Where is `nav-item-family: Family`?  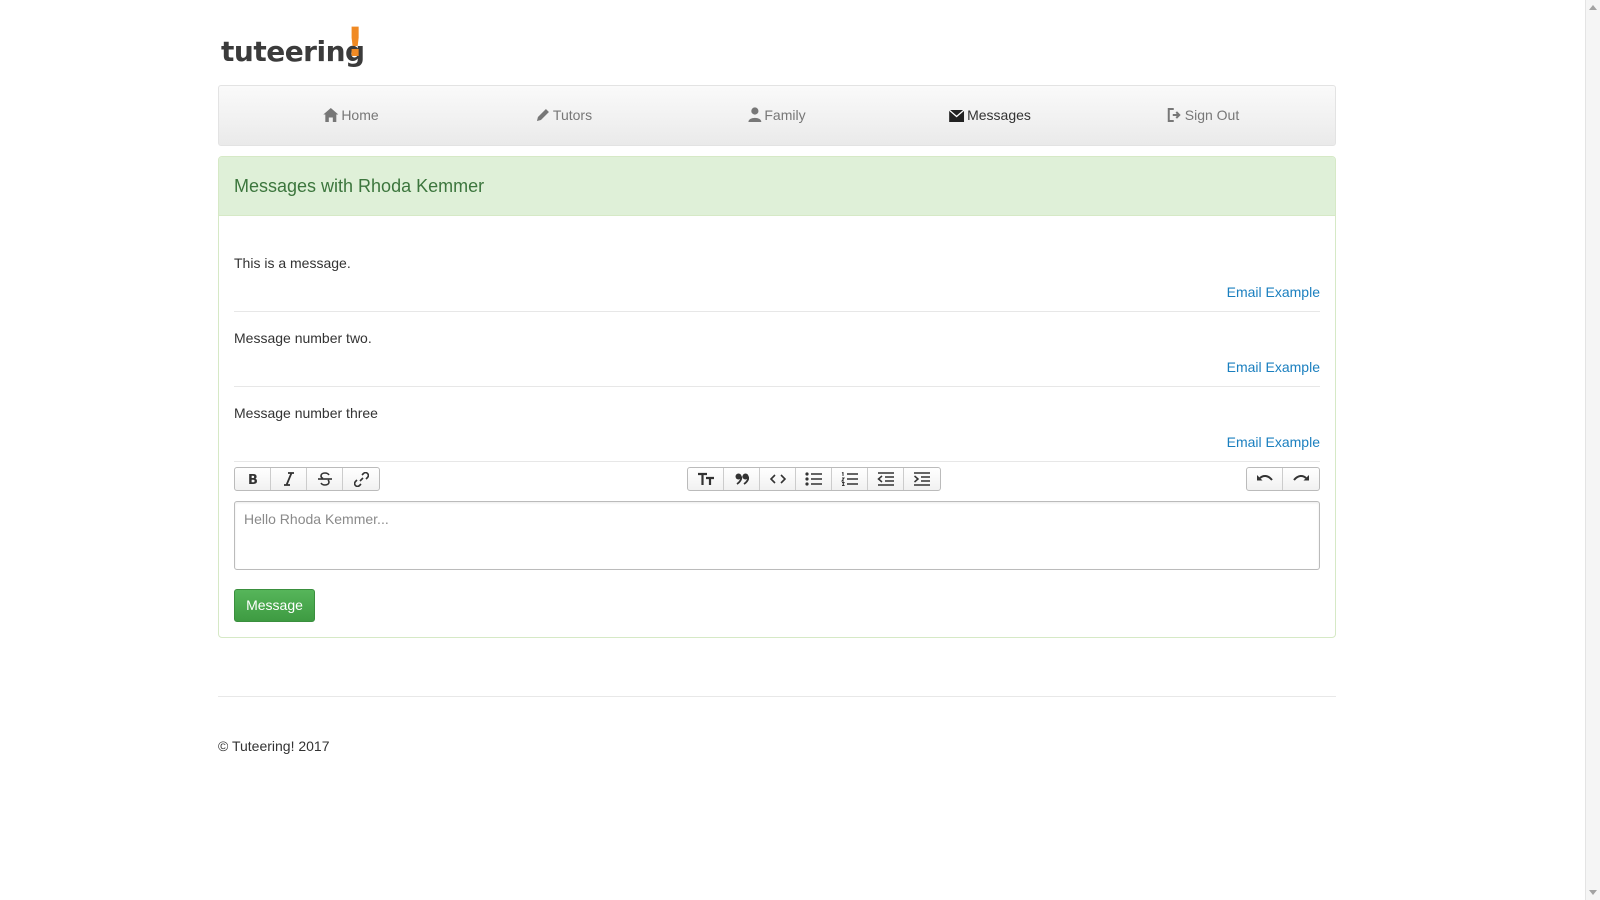
nav-item-family: Family is located at coordinates (777, 115).